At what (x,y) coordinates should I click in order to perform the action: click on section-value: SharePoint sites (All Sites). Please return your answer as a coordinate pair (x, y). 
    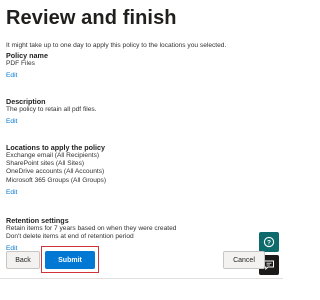
    Looking at the image, I should click on (45, 164).